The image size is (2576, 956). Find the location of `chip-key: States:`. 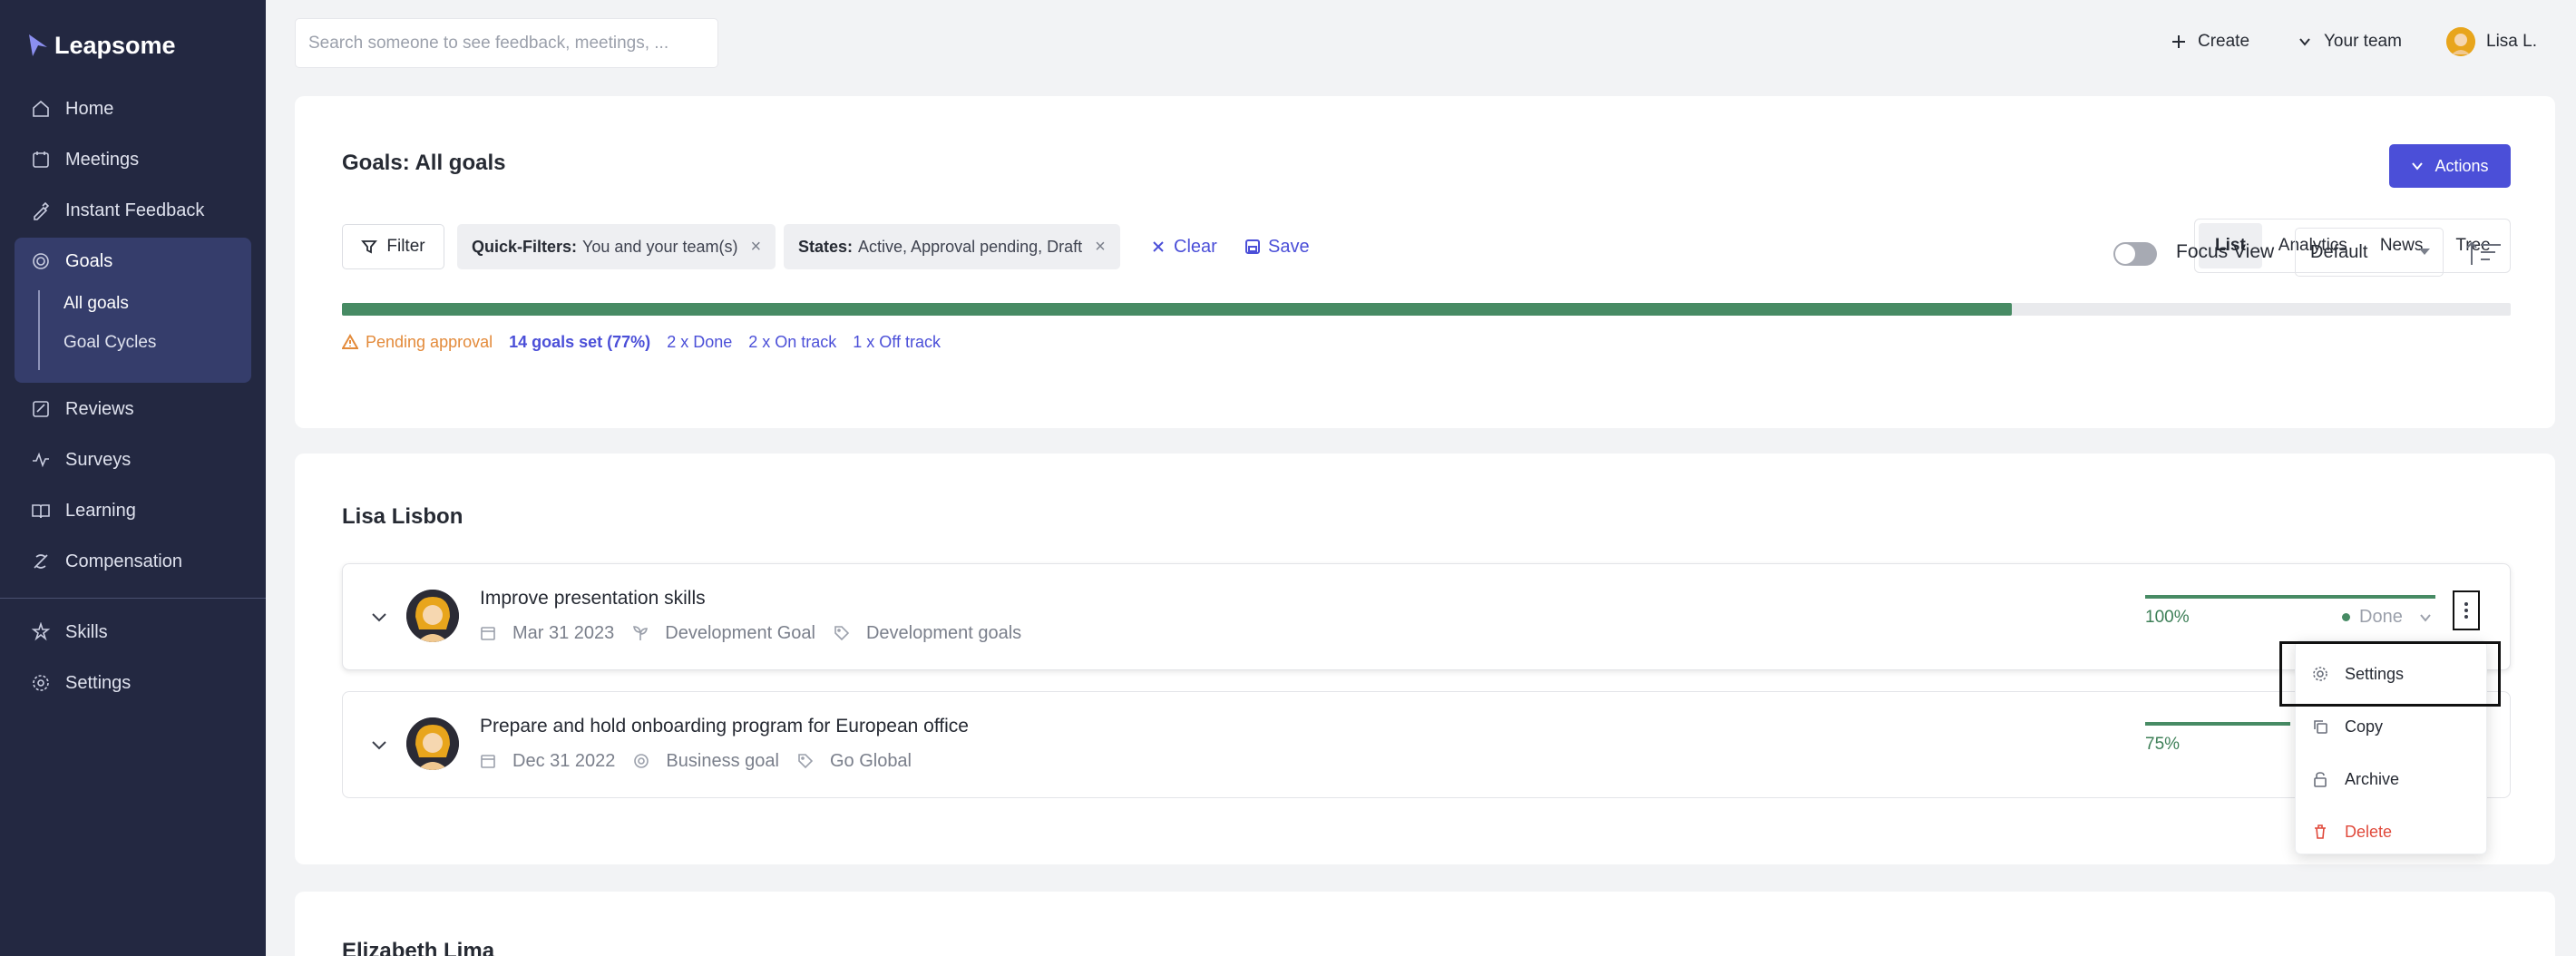

chip-key: States: is located at coordinates (826, 246).